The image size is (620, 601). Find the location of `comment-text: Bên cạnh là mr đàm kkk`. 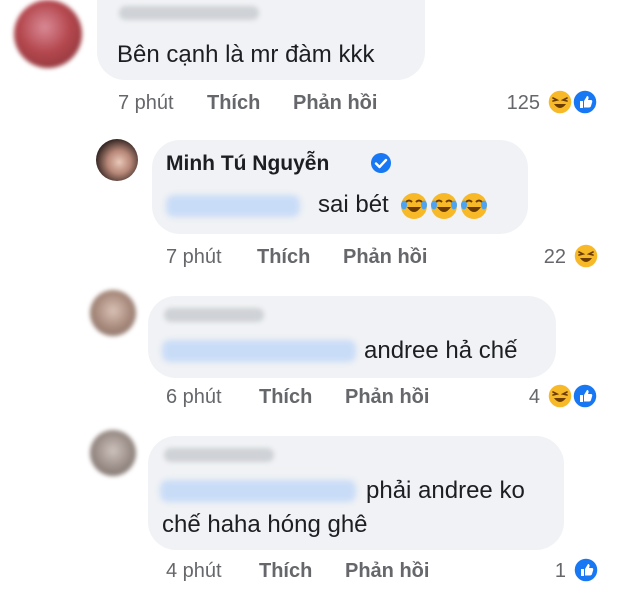

comment-text: Bên cạnh là mr đàm kkk is located at coordinates (246, 54).